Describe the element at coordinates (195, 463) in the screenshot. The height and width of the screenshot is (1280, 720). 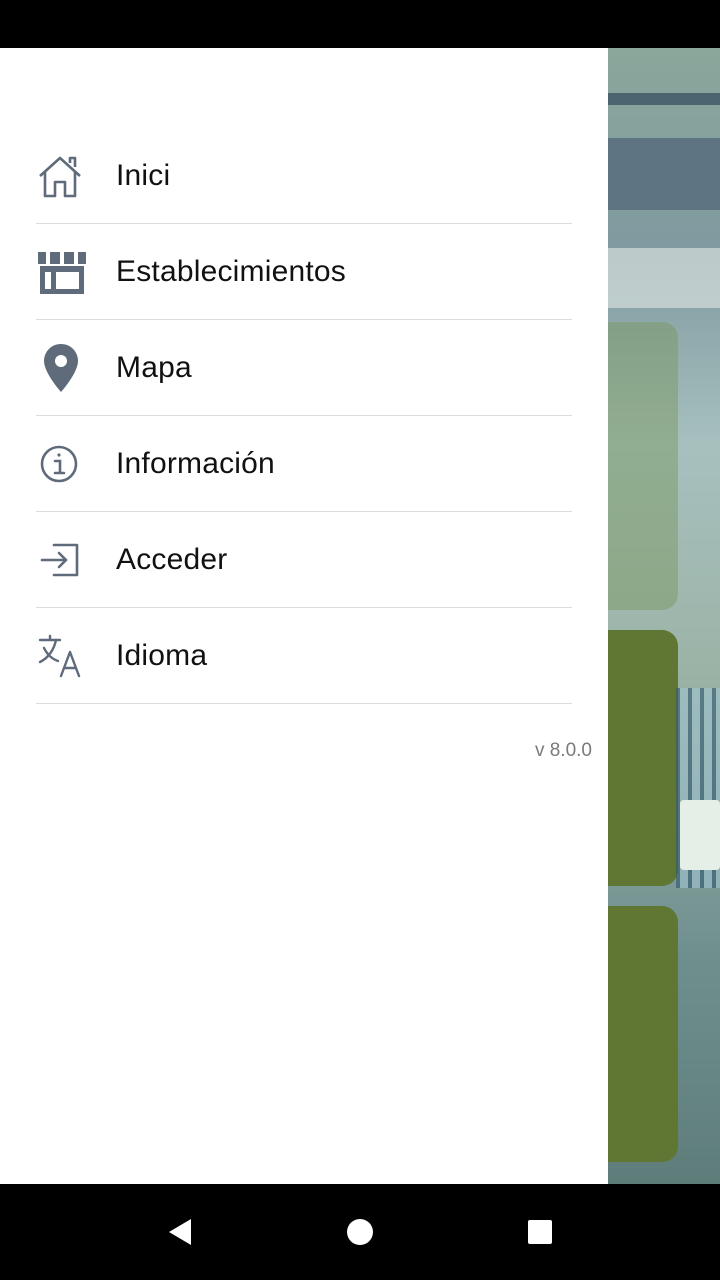
I see `menu-label: Información` at that location.